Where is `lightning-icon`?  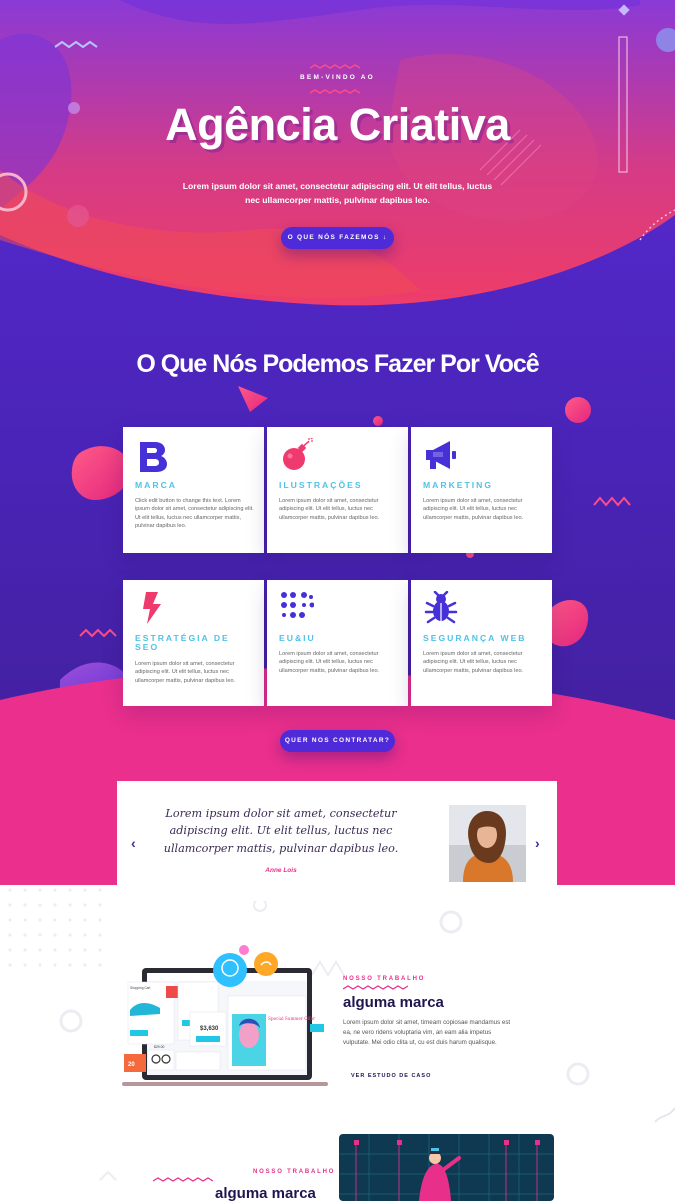
lightning-icon is located at coordinates (152, 608).